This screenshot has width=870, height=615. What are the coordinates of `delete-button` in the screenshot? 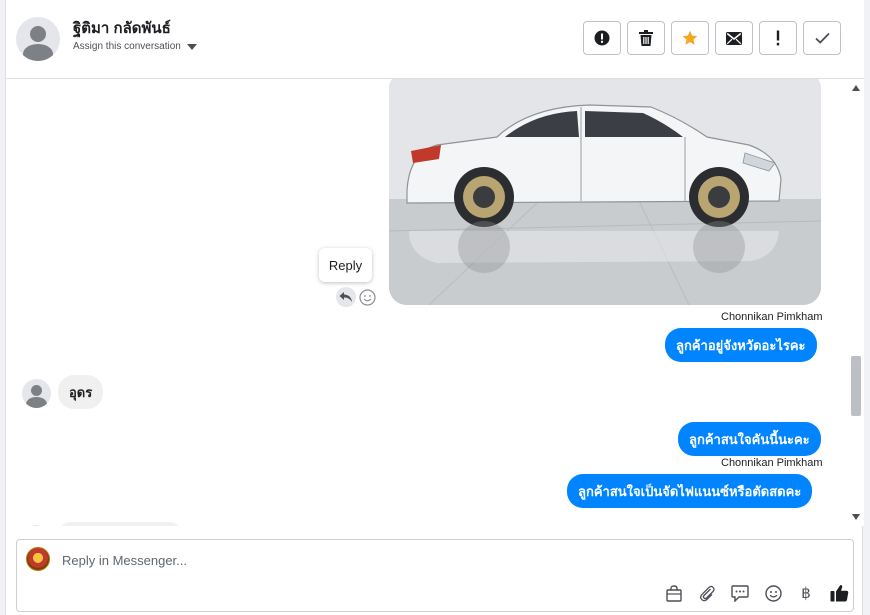 It's located at (646, 38).